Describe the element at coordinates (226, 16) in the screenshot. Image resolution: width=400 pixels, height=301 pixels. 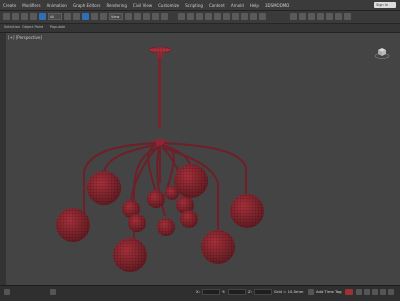
I see `schematic-view-icon` at that location.